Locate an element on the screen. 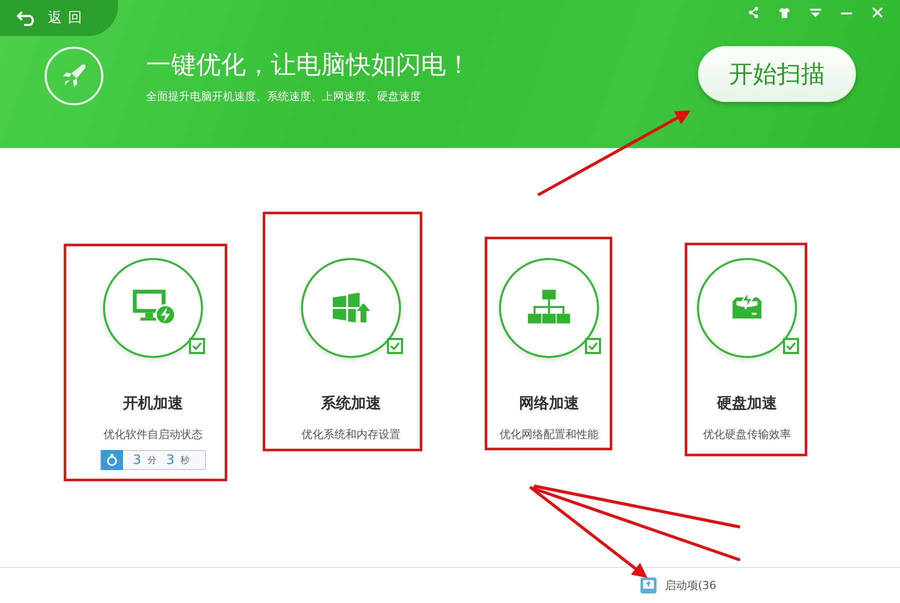  share-icon is located at coordinates (753, 12).